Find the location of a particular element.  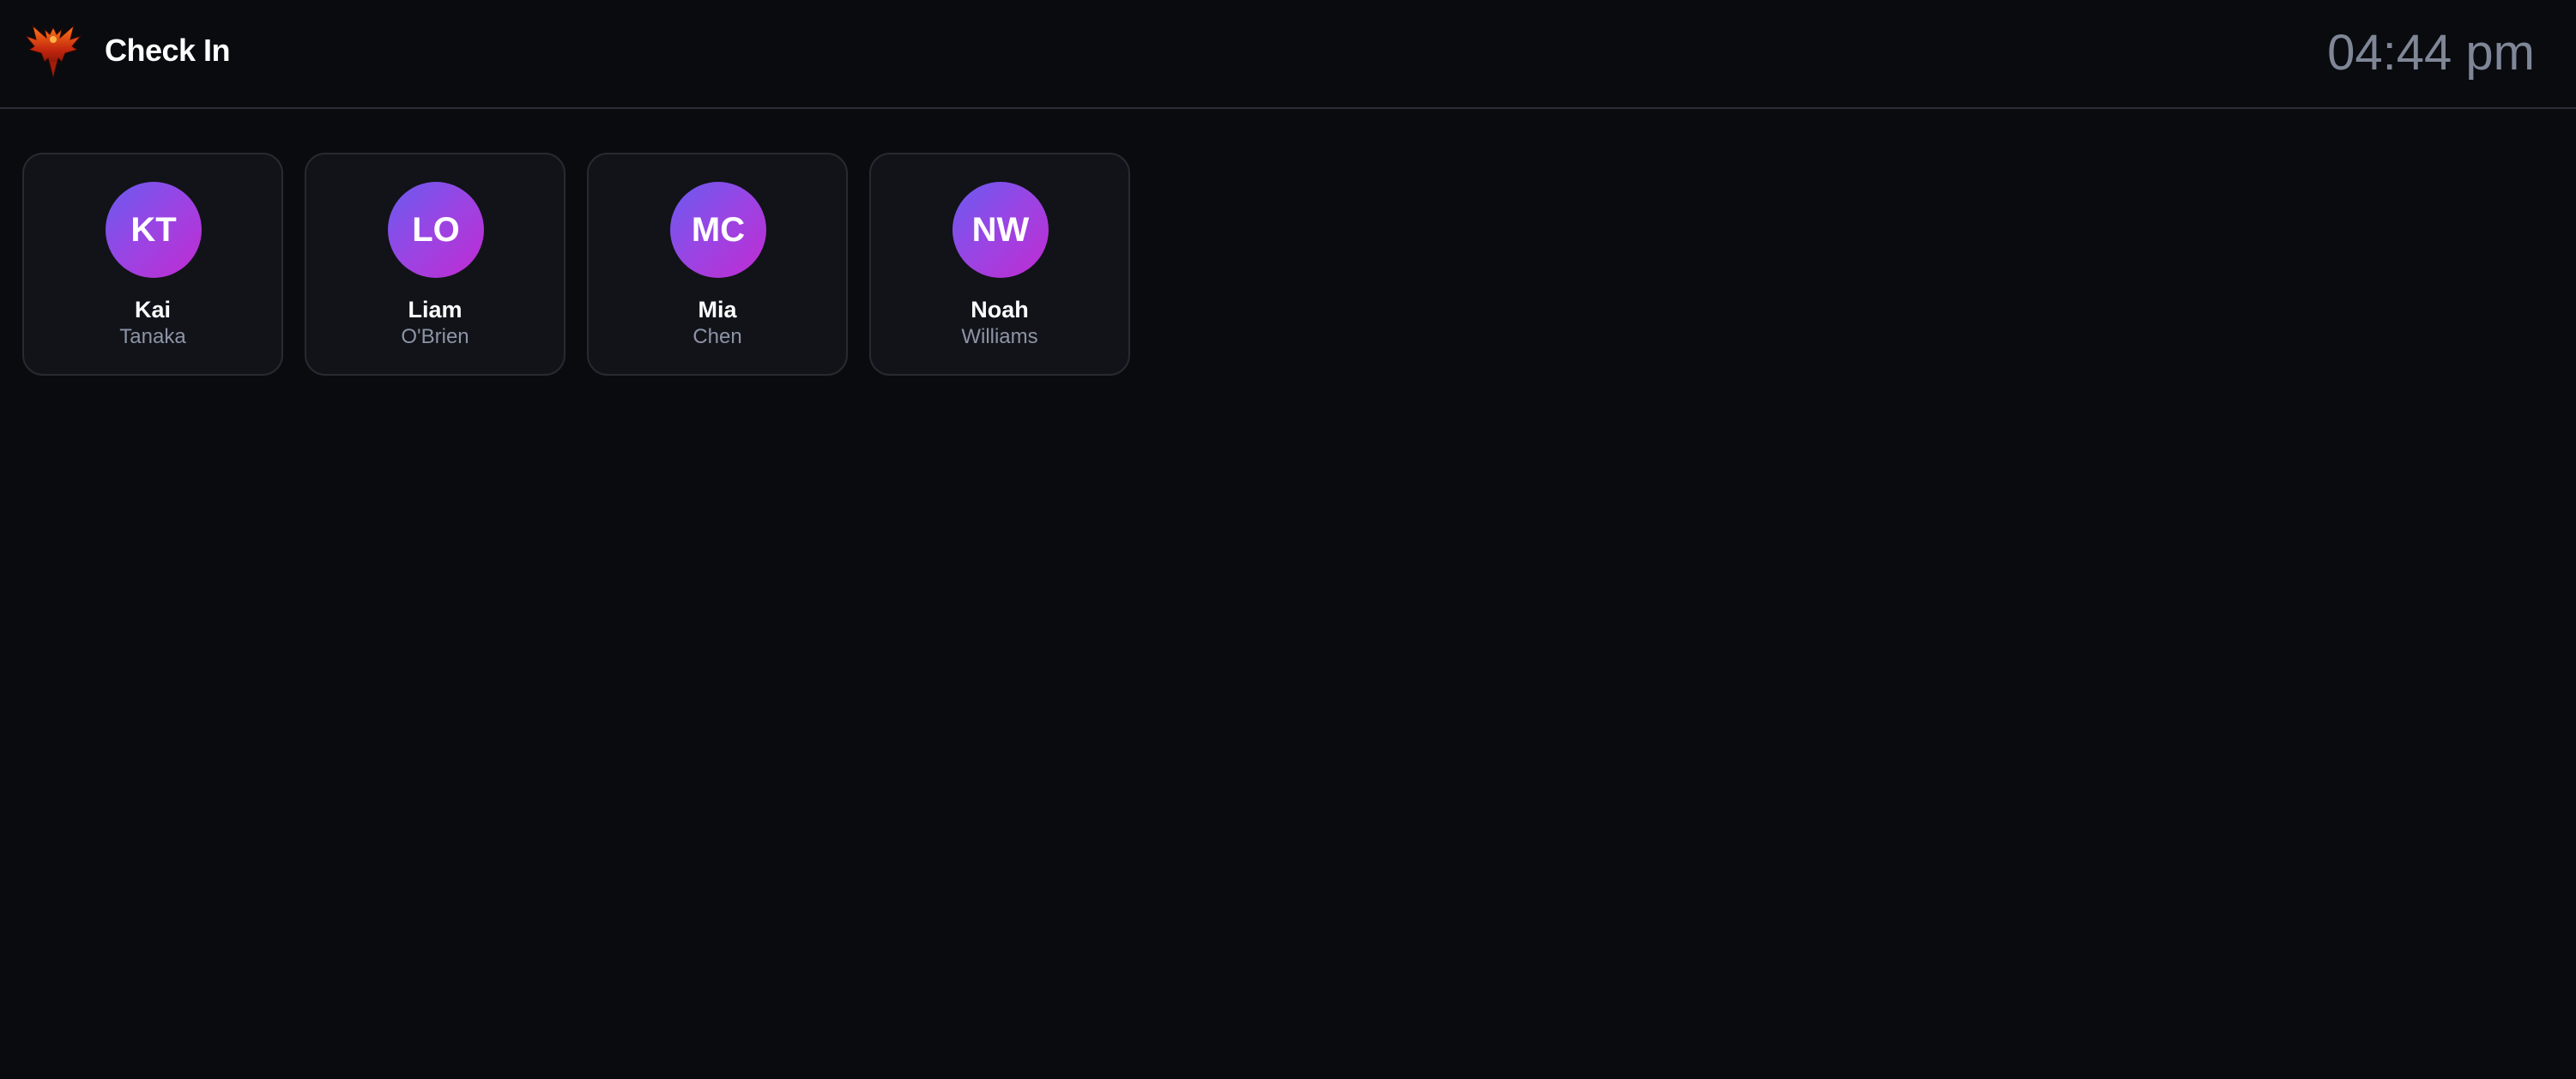

app-header: Check In 04:44 pm is located at coordinates (1288, 54).